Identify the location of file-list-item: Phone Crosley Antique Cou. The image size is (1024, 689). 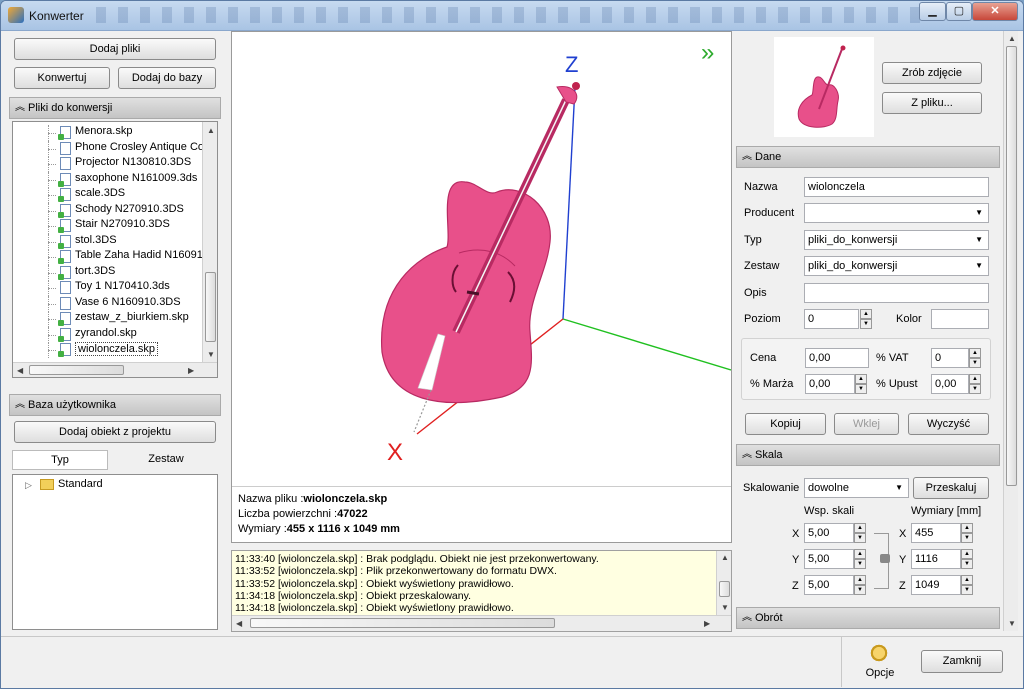
(107, 148).